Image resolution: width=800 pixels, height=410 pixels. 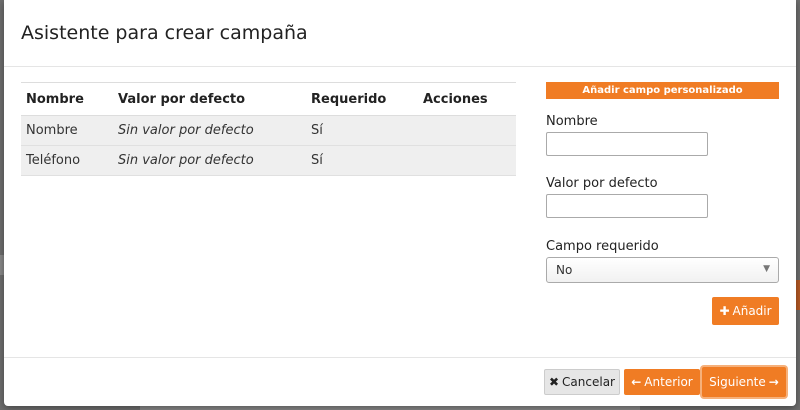 What do you see at coordinates (564, 270) in the screenshot?
I see `required-select-value: No` at bounding box center [564, 270].